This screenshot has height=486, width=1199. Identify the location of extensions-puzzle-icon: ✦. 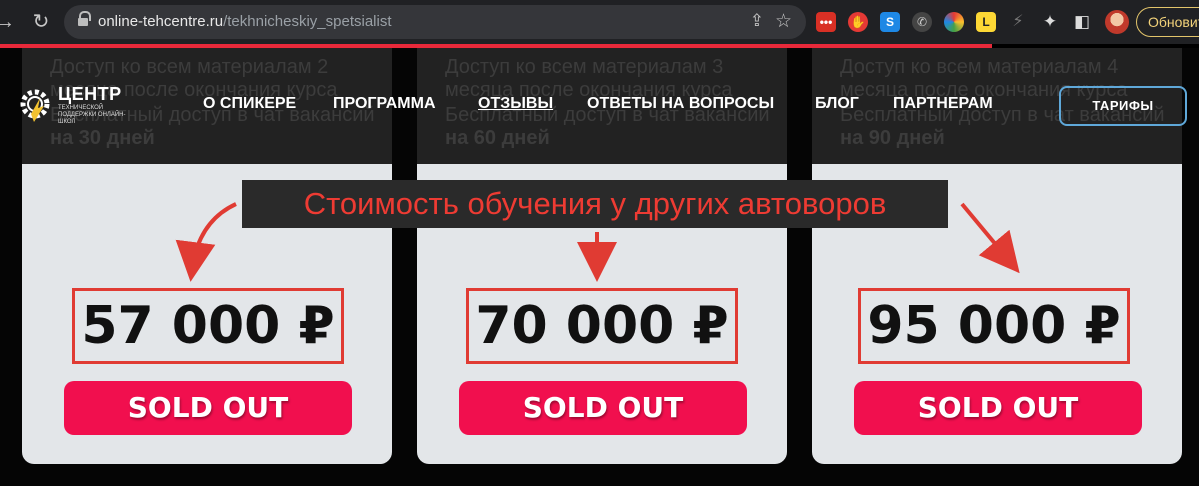
(1050, 22).